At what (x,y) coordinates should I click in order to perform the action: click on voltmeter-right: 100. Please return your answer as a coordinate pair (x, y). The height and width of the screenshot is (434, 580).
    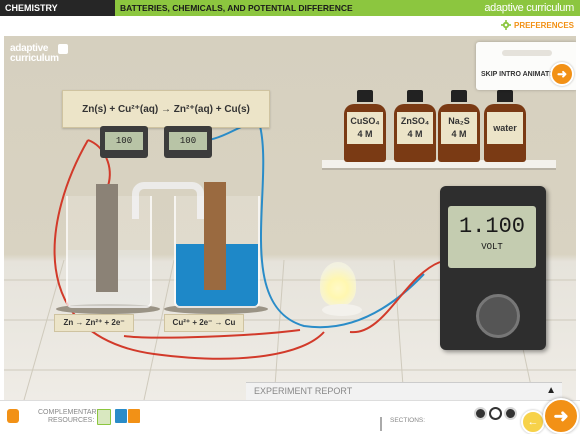
    Looking at the image, I should click on (188, 142).